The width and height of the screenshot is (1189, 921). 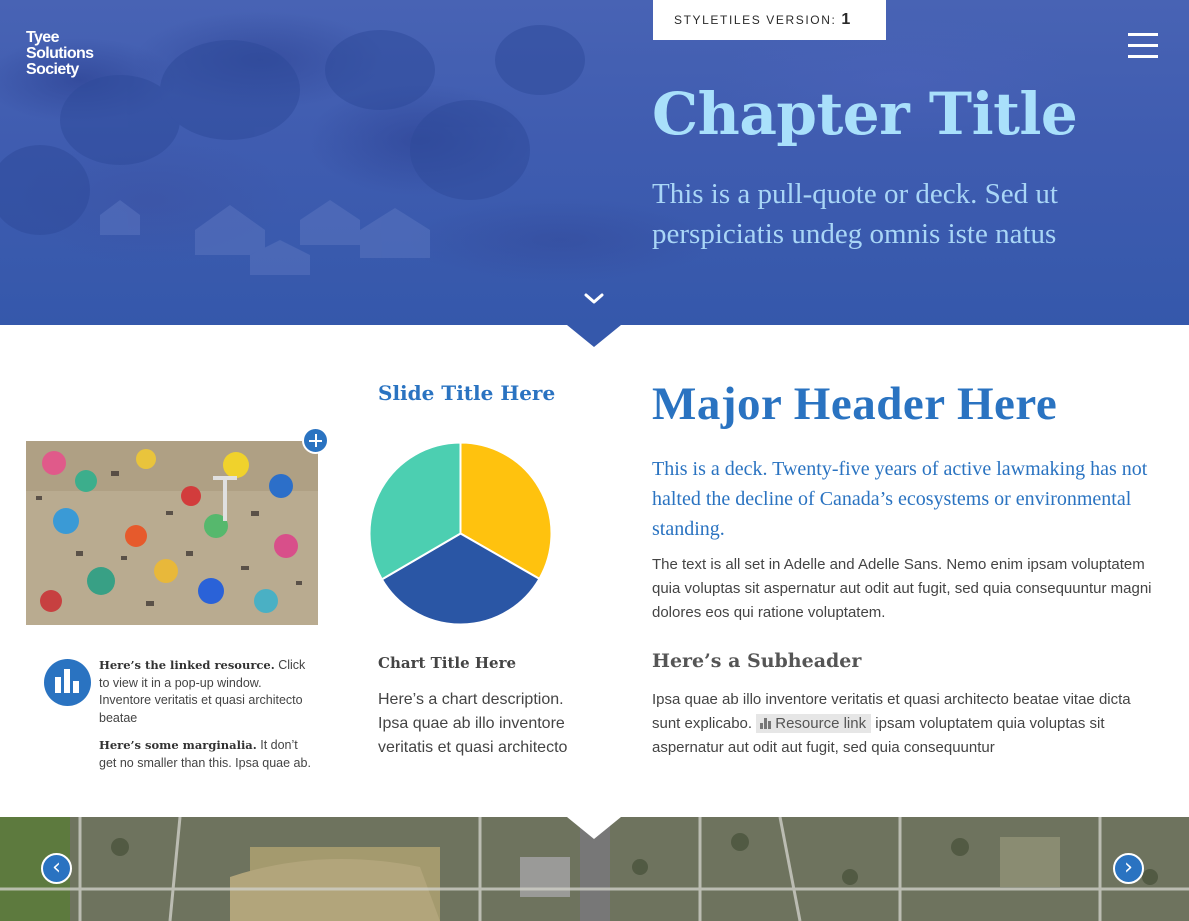 What do you see at coordinates (460, 533) in the screenshot?
I see `pie-chart` at bounding box center [460, 533].